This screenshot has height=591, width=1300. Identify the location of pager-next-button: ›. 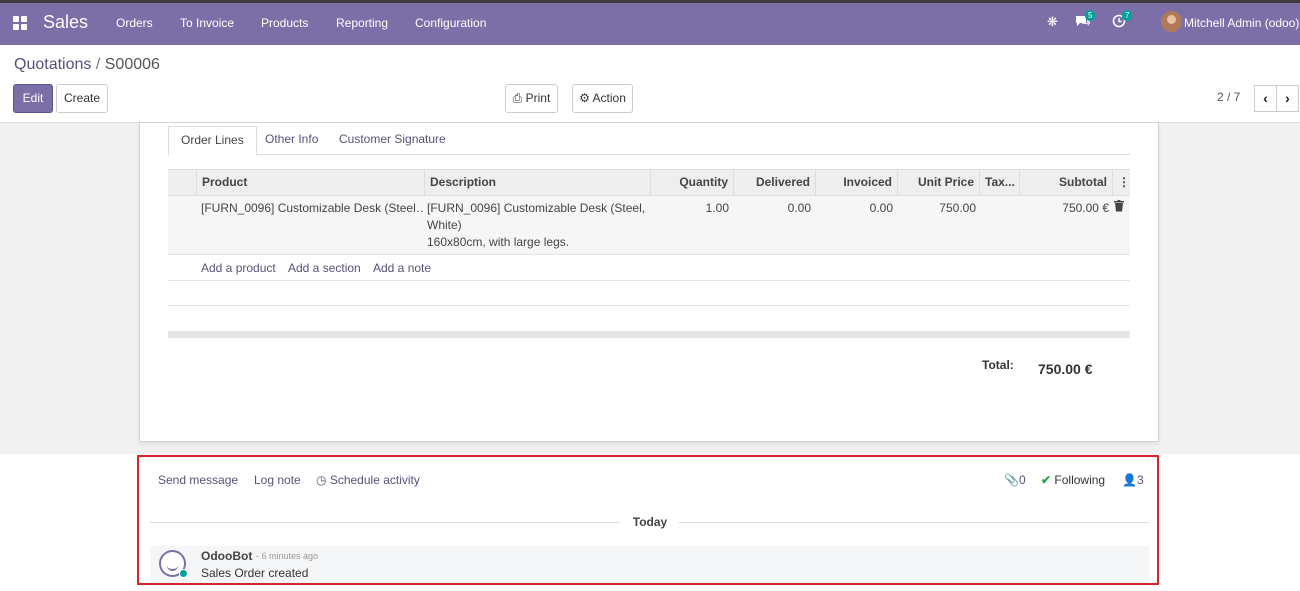
(1287, 98).